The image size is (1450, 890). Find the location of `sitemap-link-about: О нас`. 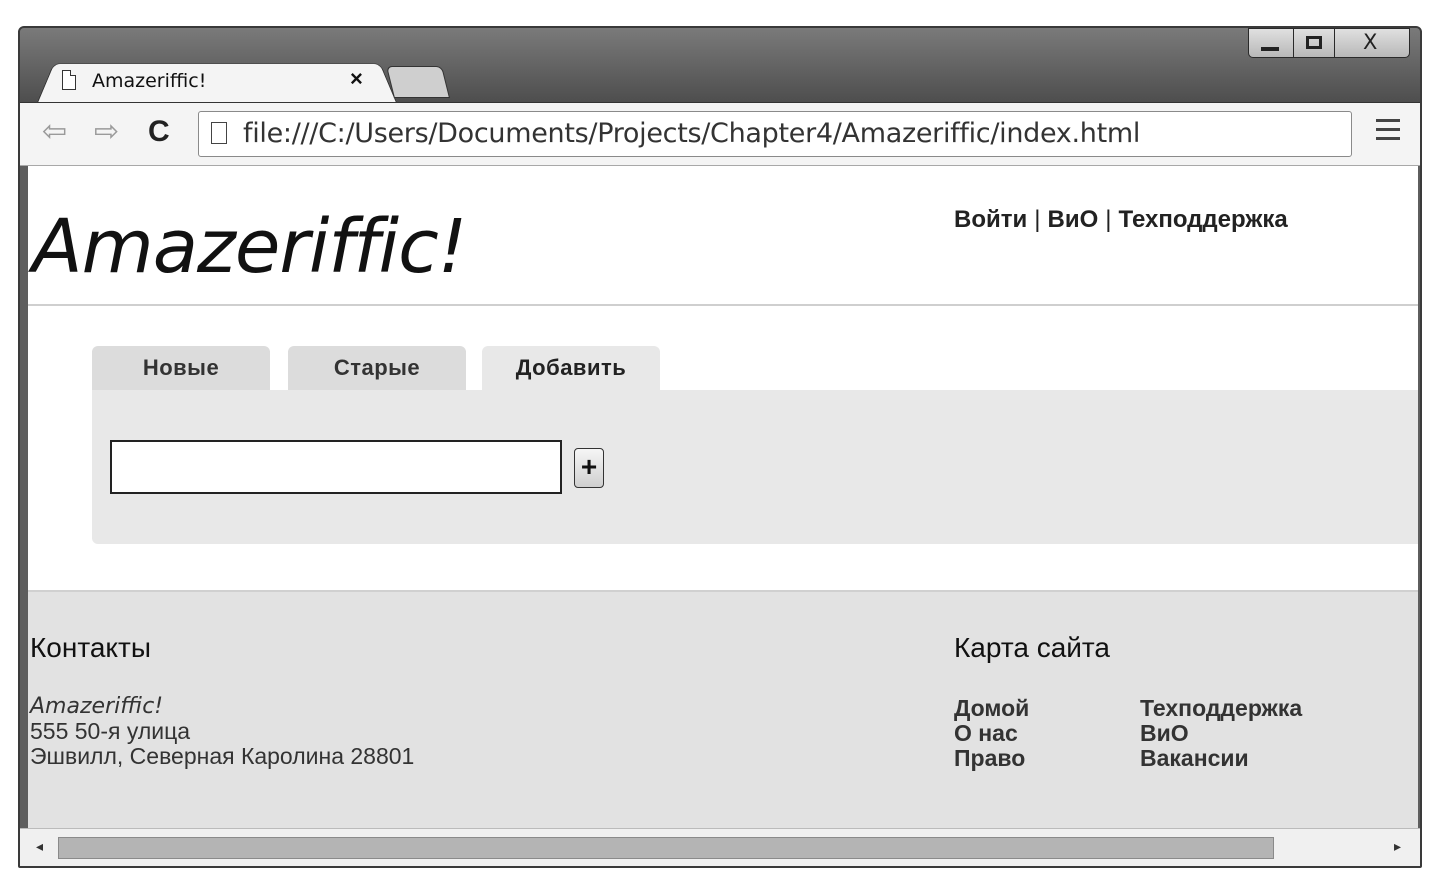

sitemap-link-about: О нас is located at coordinates (991, 733).